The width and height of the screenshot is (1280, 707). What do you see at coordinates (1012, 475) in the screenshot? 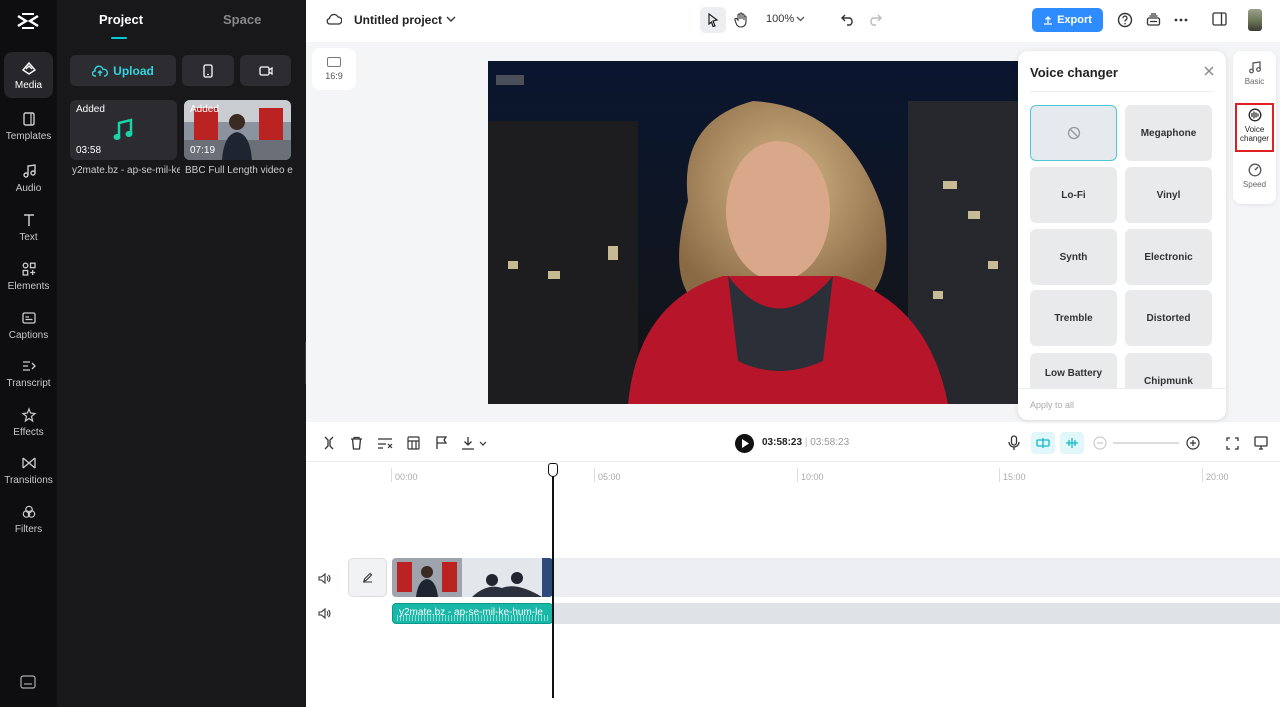
I see `ruler-tick: 15:00` at bounding box center [1012, 475].